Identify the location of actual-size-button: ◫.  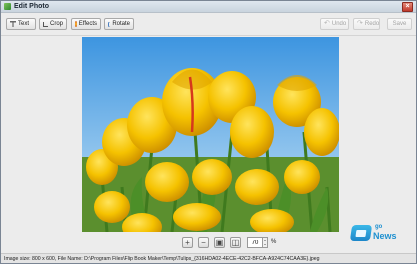
(235, 242).